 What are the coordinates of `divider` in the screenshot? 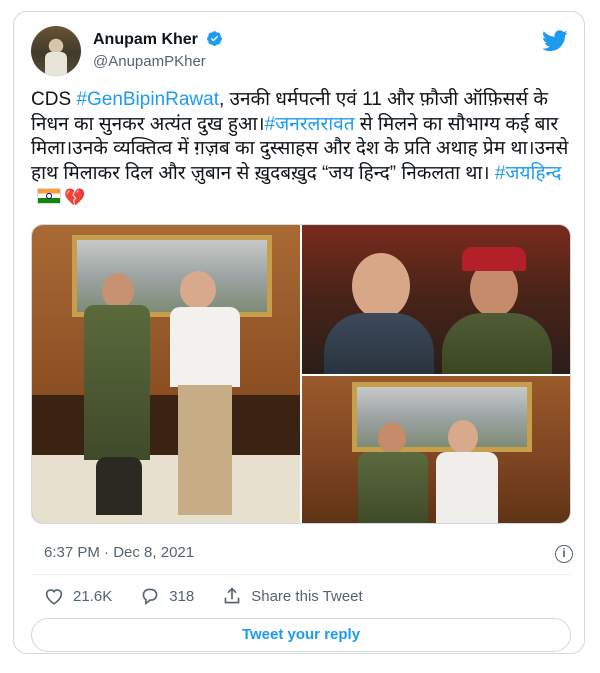 It's located at (301, 574).